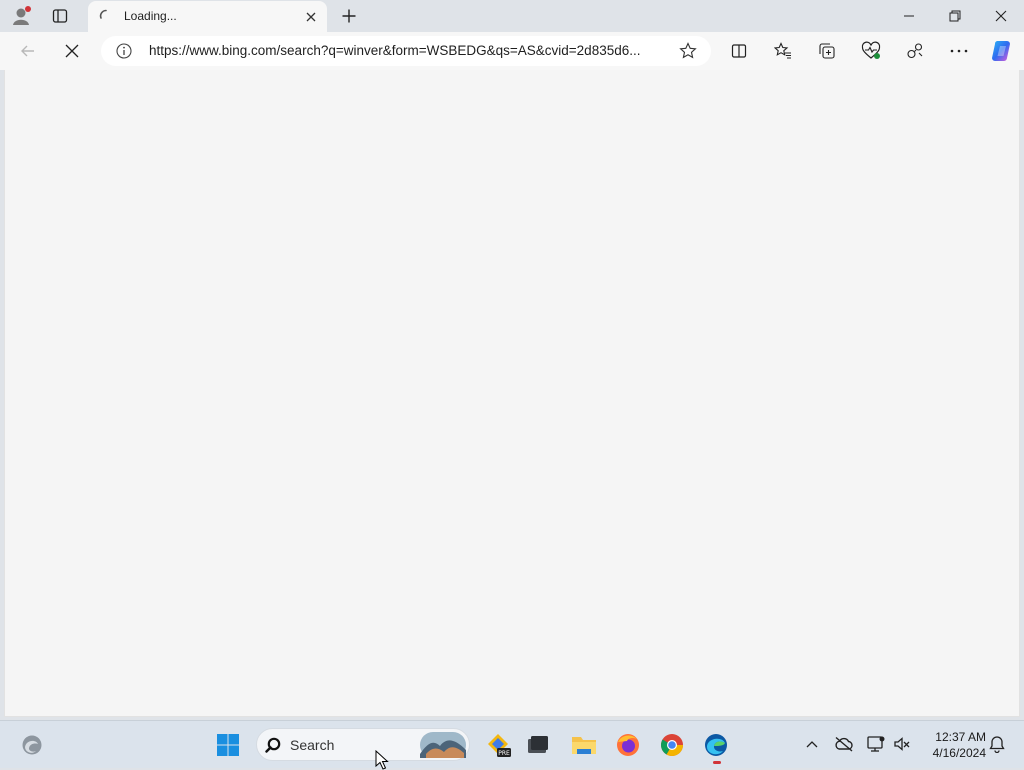 The height and width of the screenshot is (770, 1024). I want to click on firefox-icon, so click(628, 745).